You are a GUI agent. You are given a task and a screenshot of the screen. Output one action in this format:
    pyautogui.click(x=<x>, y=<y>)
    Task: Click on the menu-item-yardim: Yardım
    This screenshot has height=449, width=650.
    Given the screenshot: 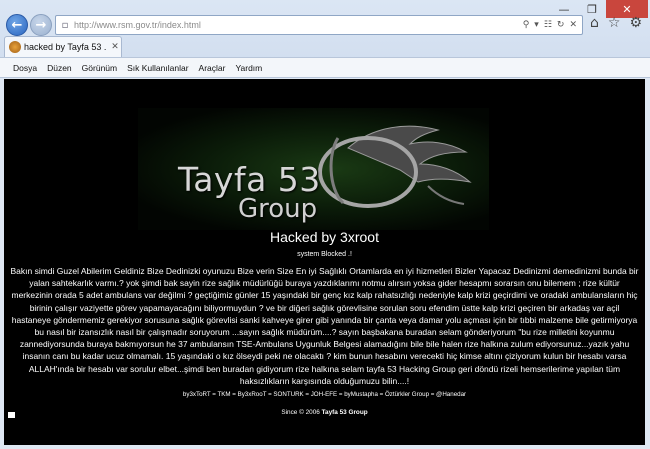 What is the action you would take?
    pyautogui.click(x=248, y=68)
    